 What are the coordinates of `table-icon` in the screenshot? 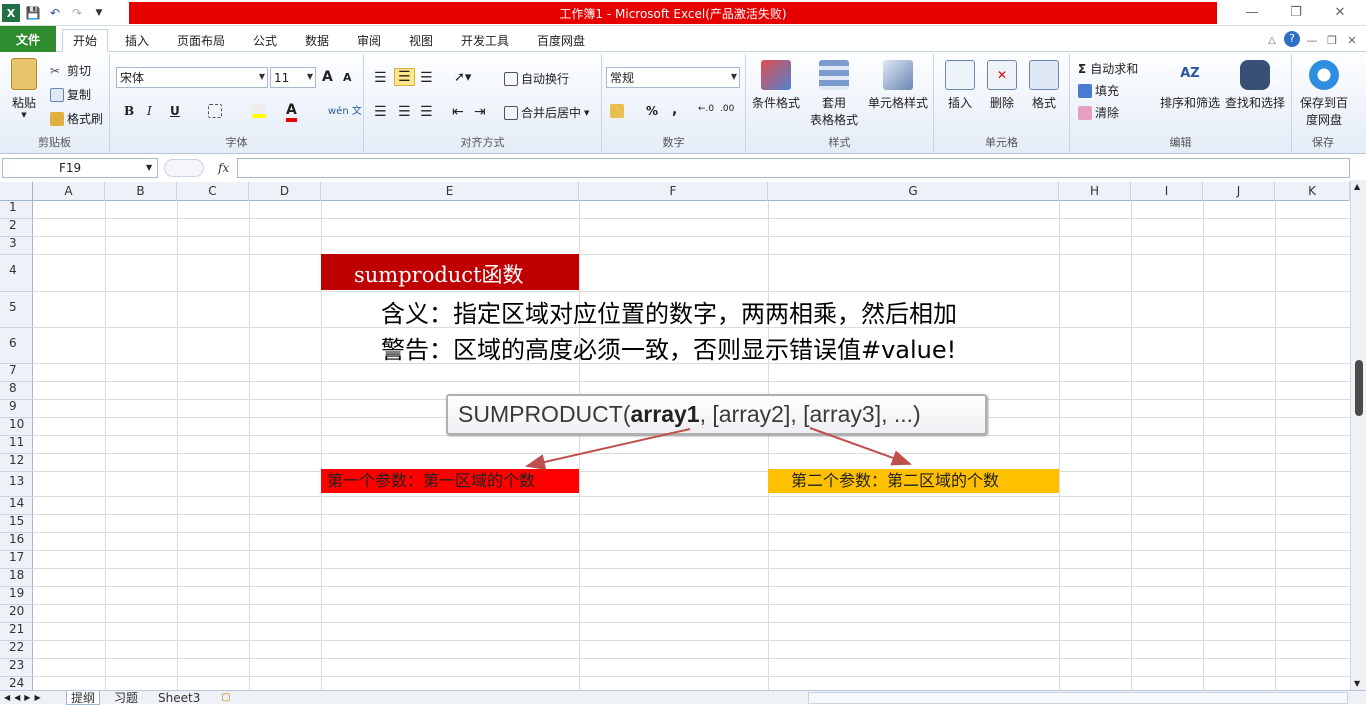 It's located at (834, 75).